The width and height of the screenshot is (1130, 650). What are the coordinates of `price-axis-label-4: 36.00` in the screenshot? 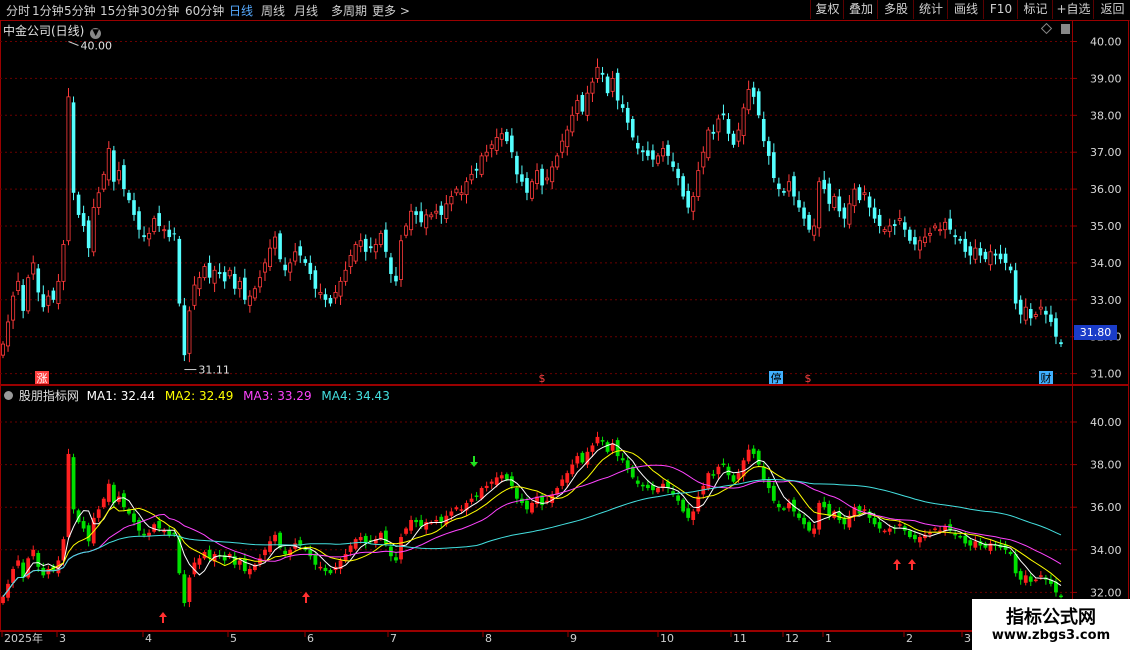 It's located at (1106, 189).